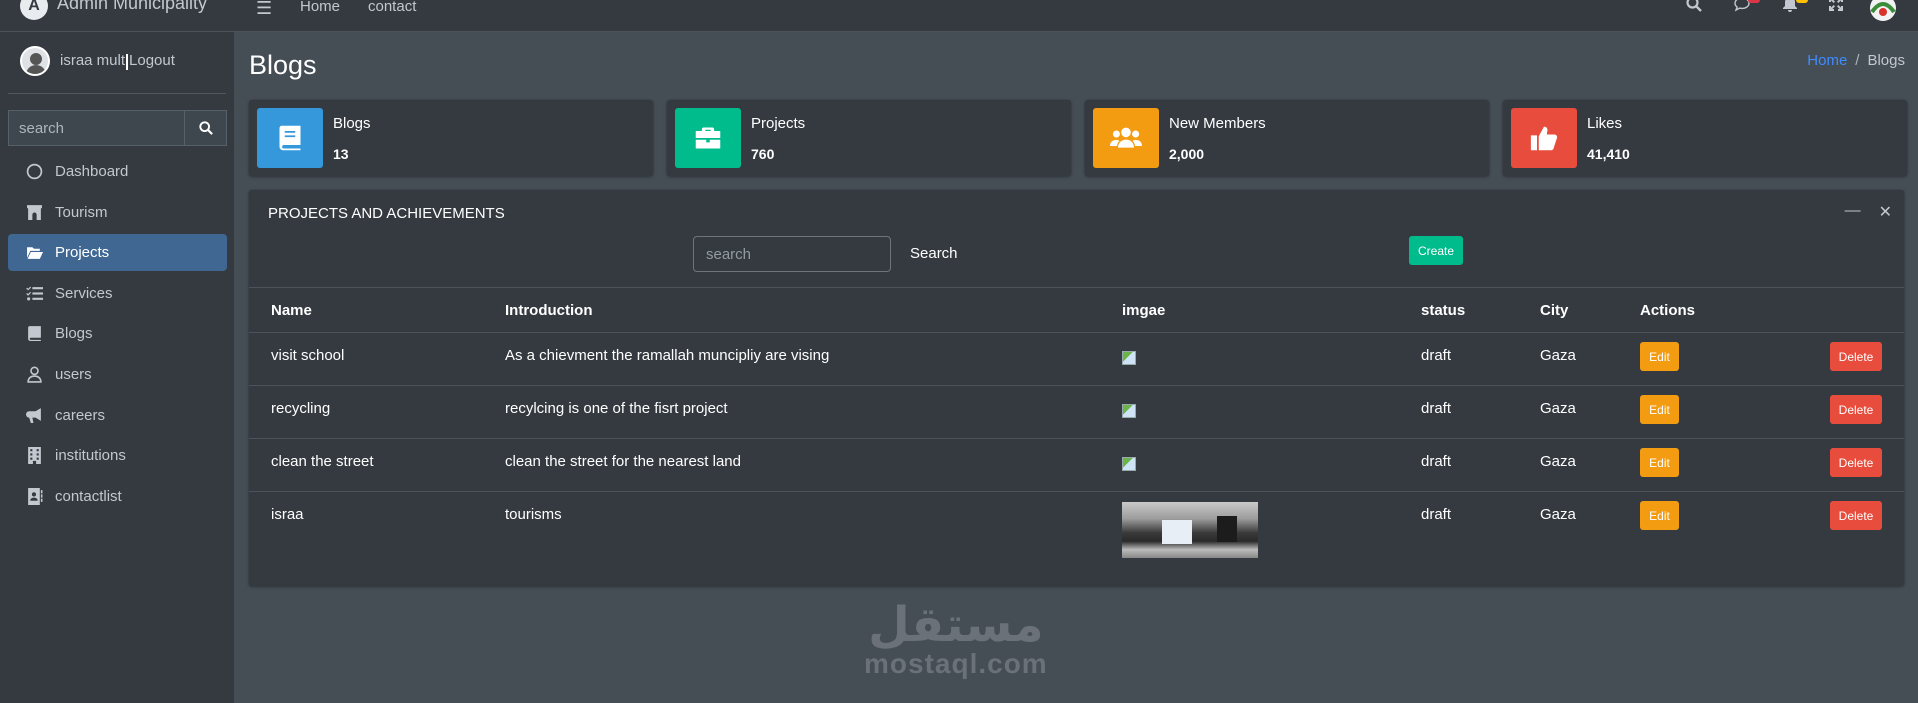 This screenshot has width=1918, height=703. What do you see at coordinates (1076, 16) in the screenshot?
I see `topbar: ☰ Home contact 3` at bounding box center [1076, 16].